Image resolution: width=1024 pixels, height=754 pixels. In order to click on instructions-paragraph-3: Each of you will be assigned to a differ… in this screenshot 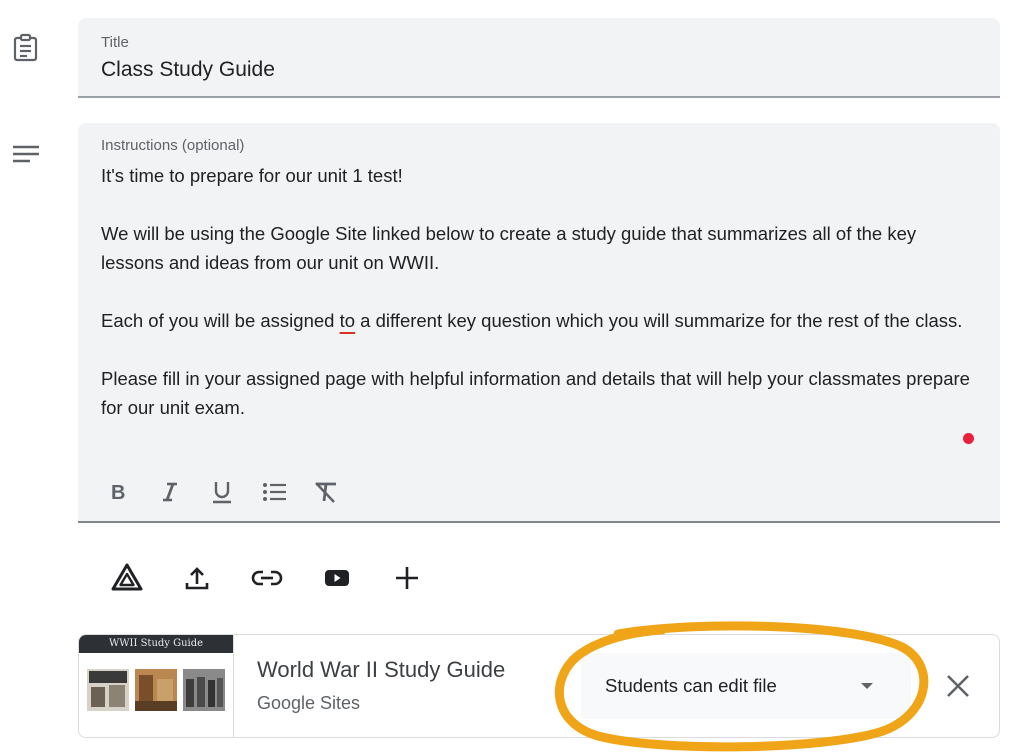, I will do `click(536, 320)`.